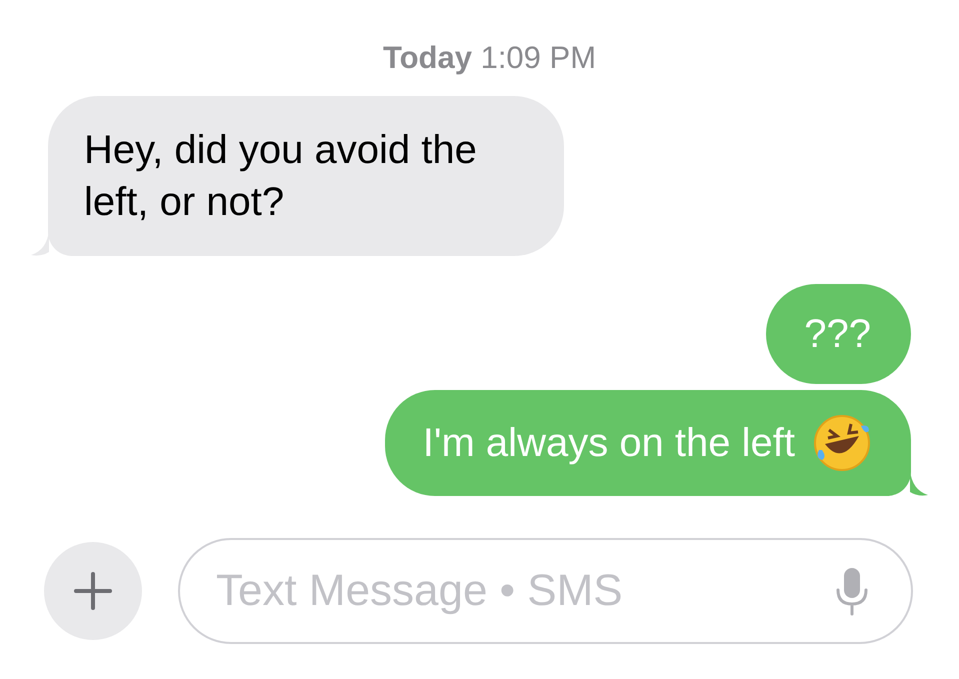  I want to click on plus-icon, so click(93, 591).